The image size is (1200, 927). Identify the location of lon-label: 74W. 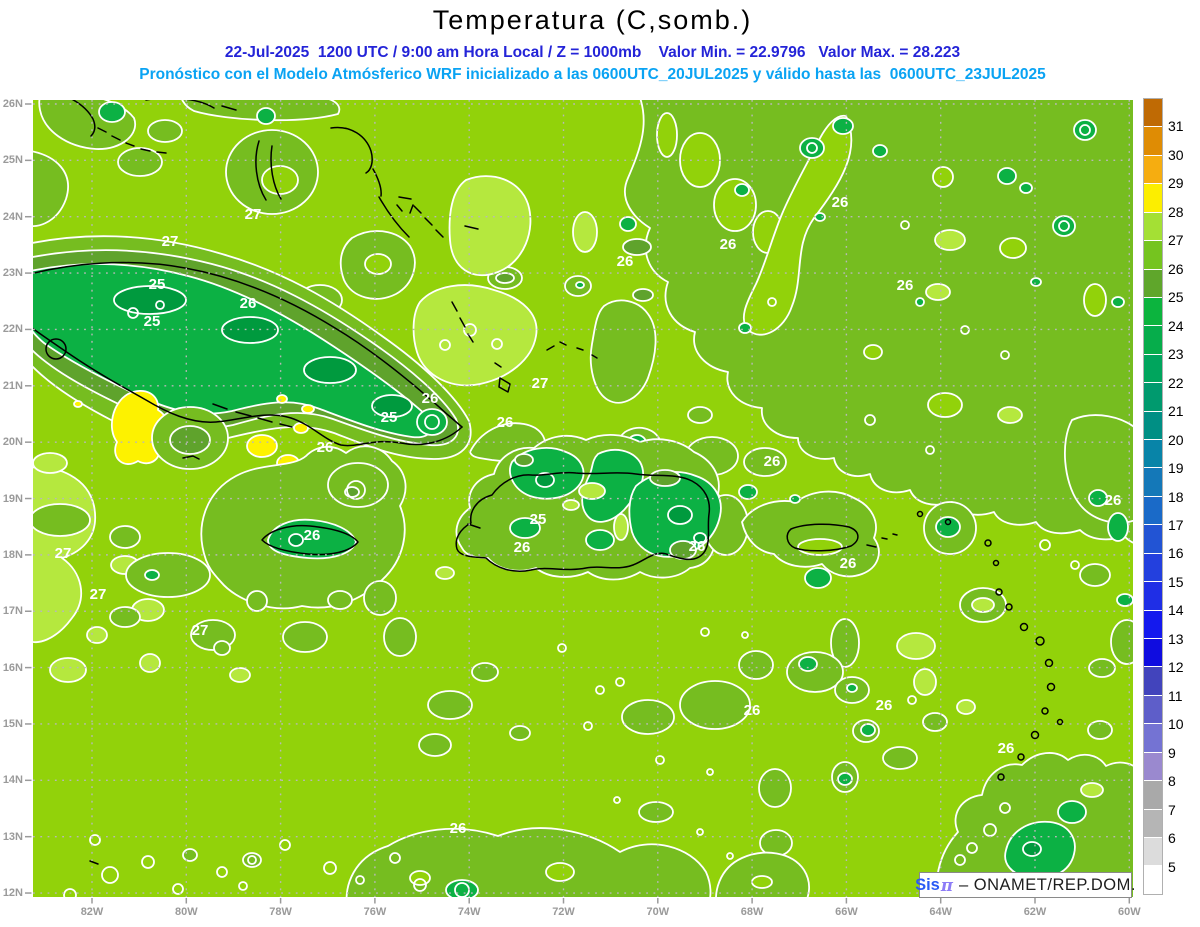
(469, 912).